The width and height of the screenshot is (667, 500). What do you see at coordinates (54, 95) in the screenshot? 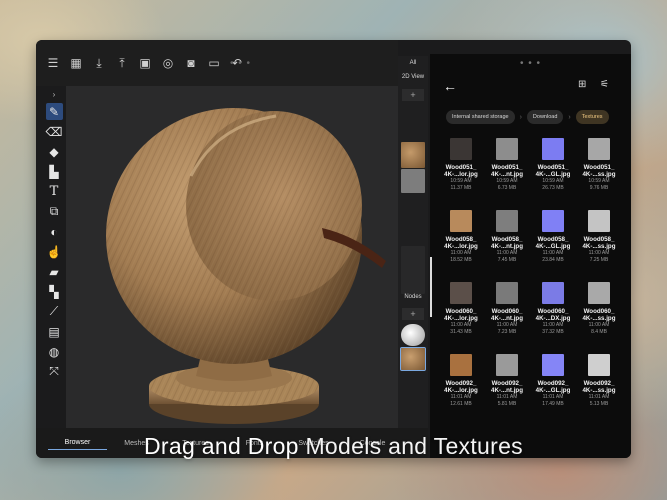
I see `chevron-right-icon: ›` at bounding box center [54, 95].